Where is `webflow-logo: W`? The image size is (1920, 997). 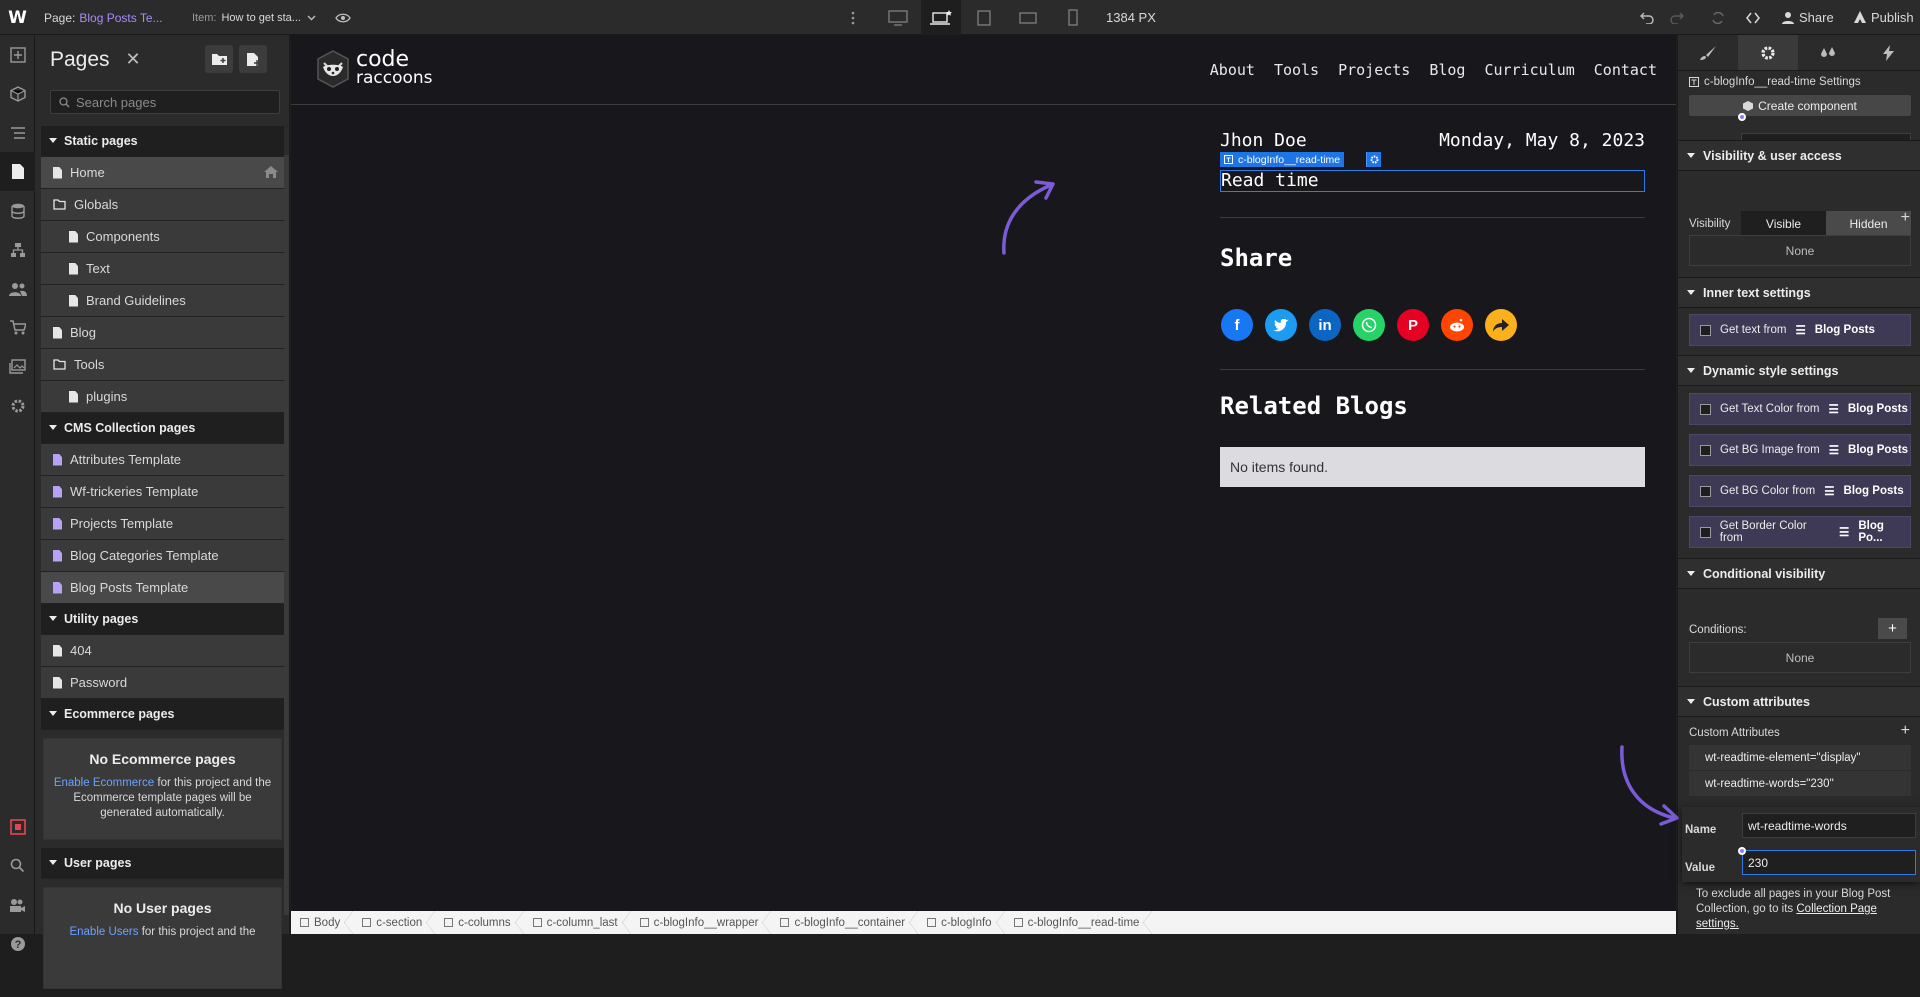 webflow-logo: W is located at coordinates (17, 17).